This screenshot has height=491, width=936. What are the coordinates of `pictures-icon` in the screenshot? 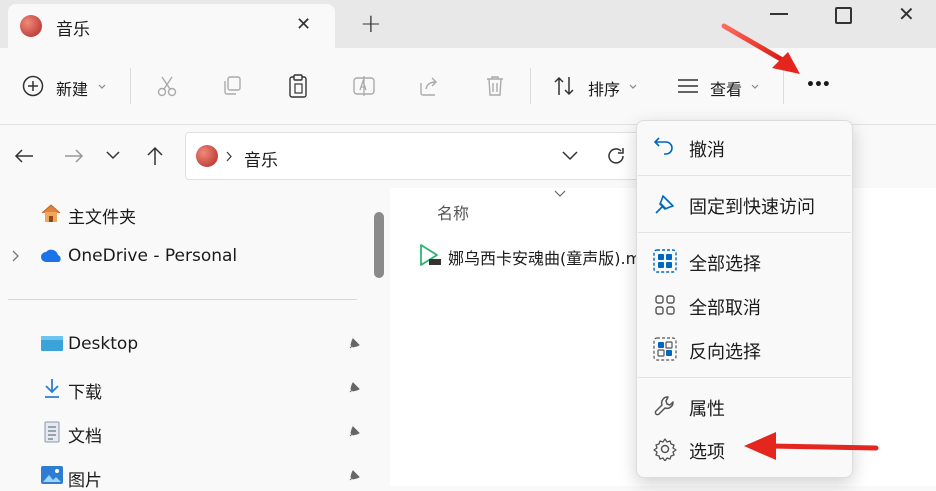 It's located at (52, 475).